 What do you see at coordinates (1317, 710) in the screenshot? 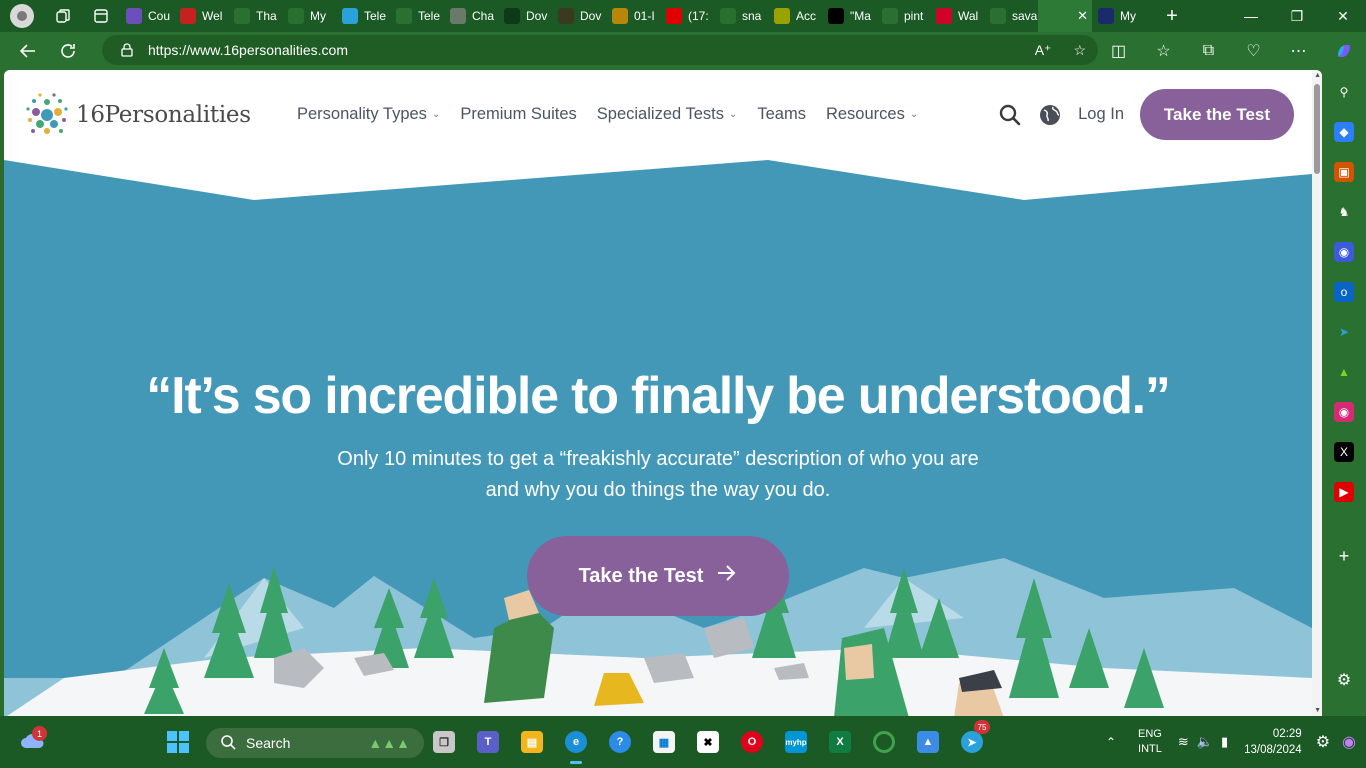
I see `scroll-down-icon: ▼` at bounding box center [1317, 710].